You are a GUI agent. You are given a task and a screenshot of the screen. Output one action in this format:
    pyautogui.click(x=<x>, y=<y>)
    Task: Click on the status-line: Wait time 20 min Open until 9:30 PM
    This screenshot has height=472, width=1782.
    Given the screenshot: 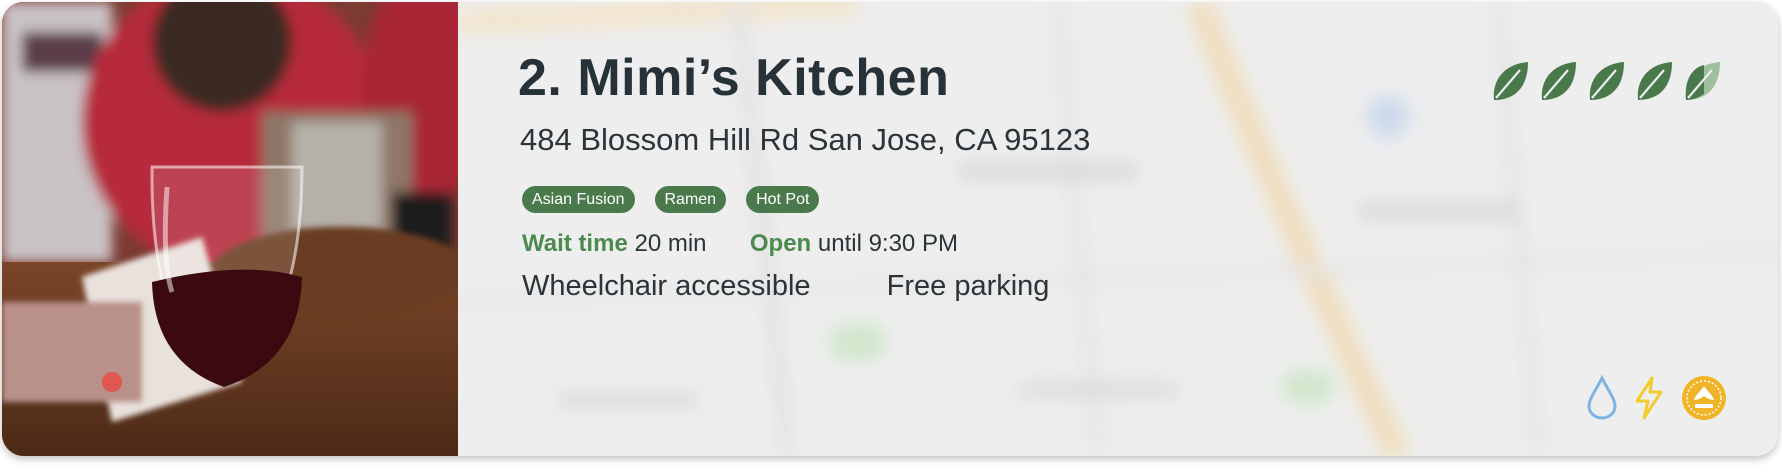 What is the action you would take?
    pyautogui.click(x=740, y=244)
    